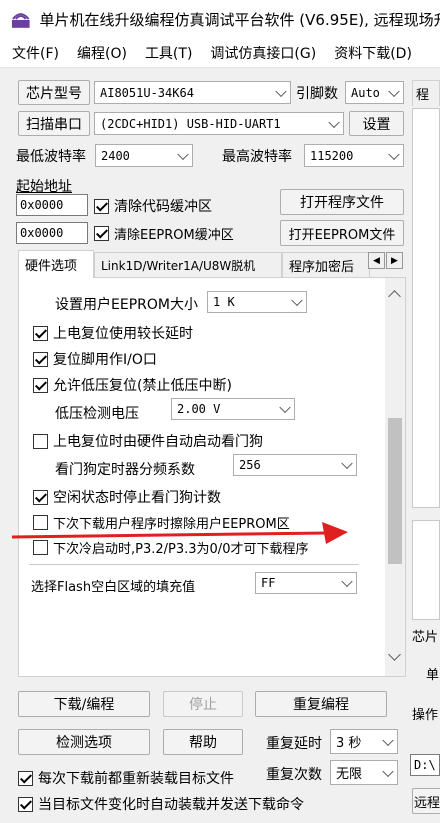 This screenshot has height=823, width=440. I want to click on chip-model-value: AI8051U-34K64, so click(147, 92).